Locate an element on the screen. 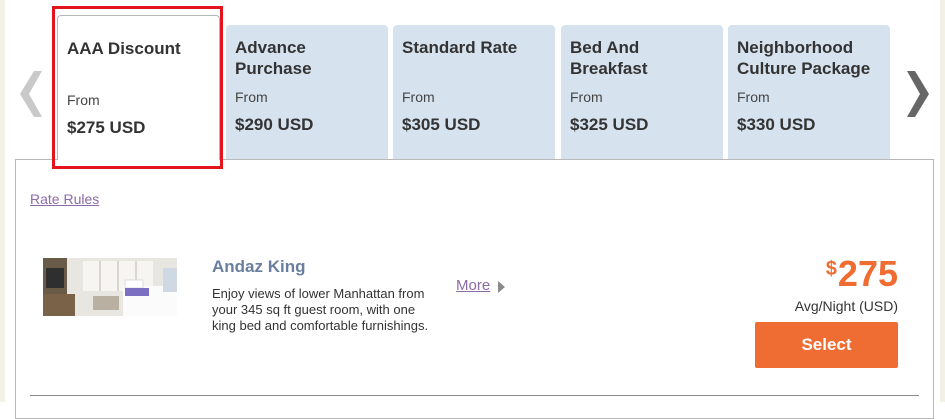 This screenshot has height=419, width=945. chevron-left-icon is located at coordinates (31, 94).